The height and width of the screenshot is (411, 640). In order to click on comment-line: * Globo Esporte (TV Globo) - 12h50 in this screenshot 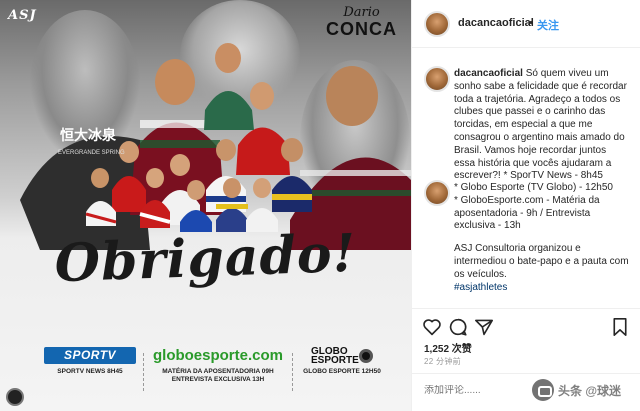, I will do `click(533, 187)`.